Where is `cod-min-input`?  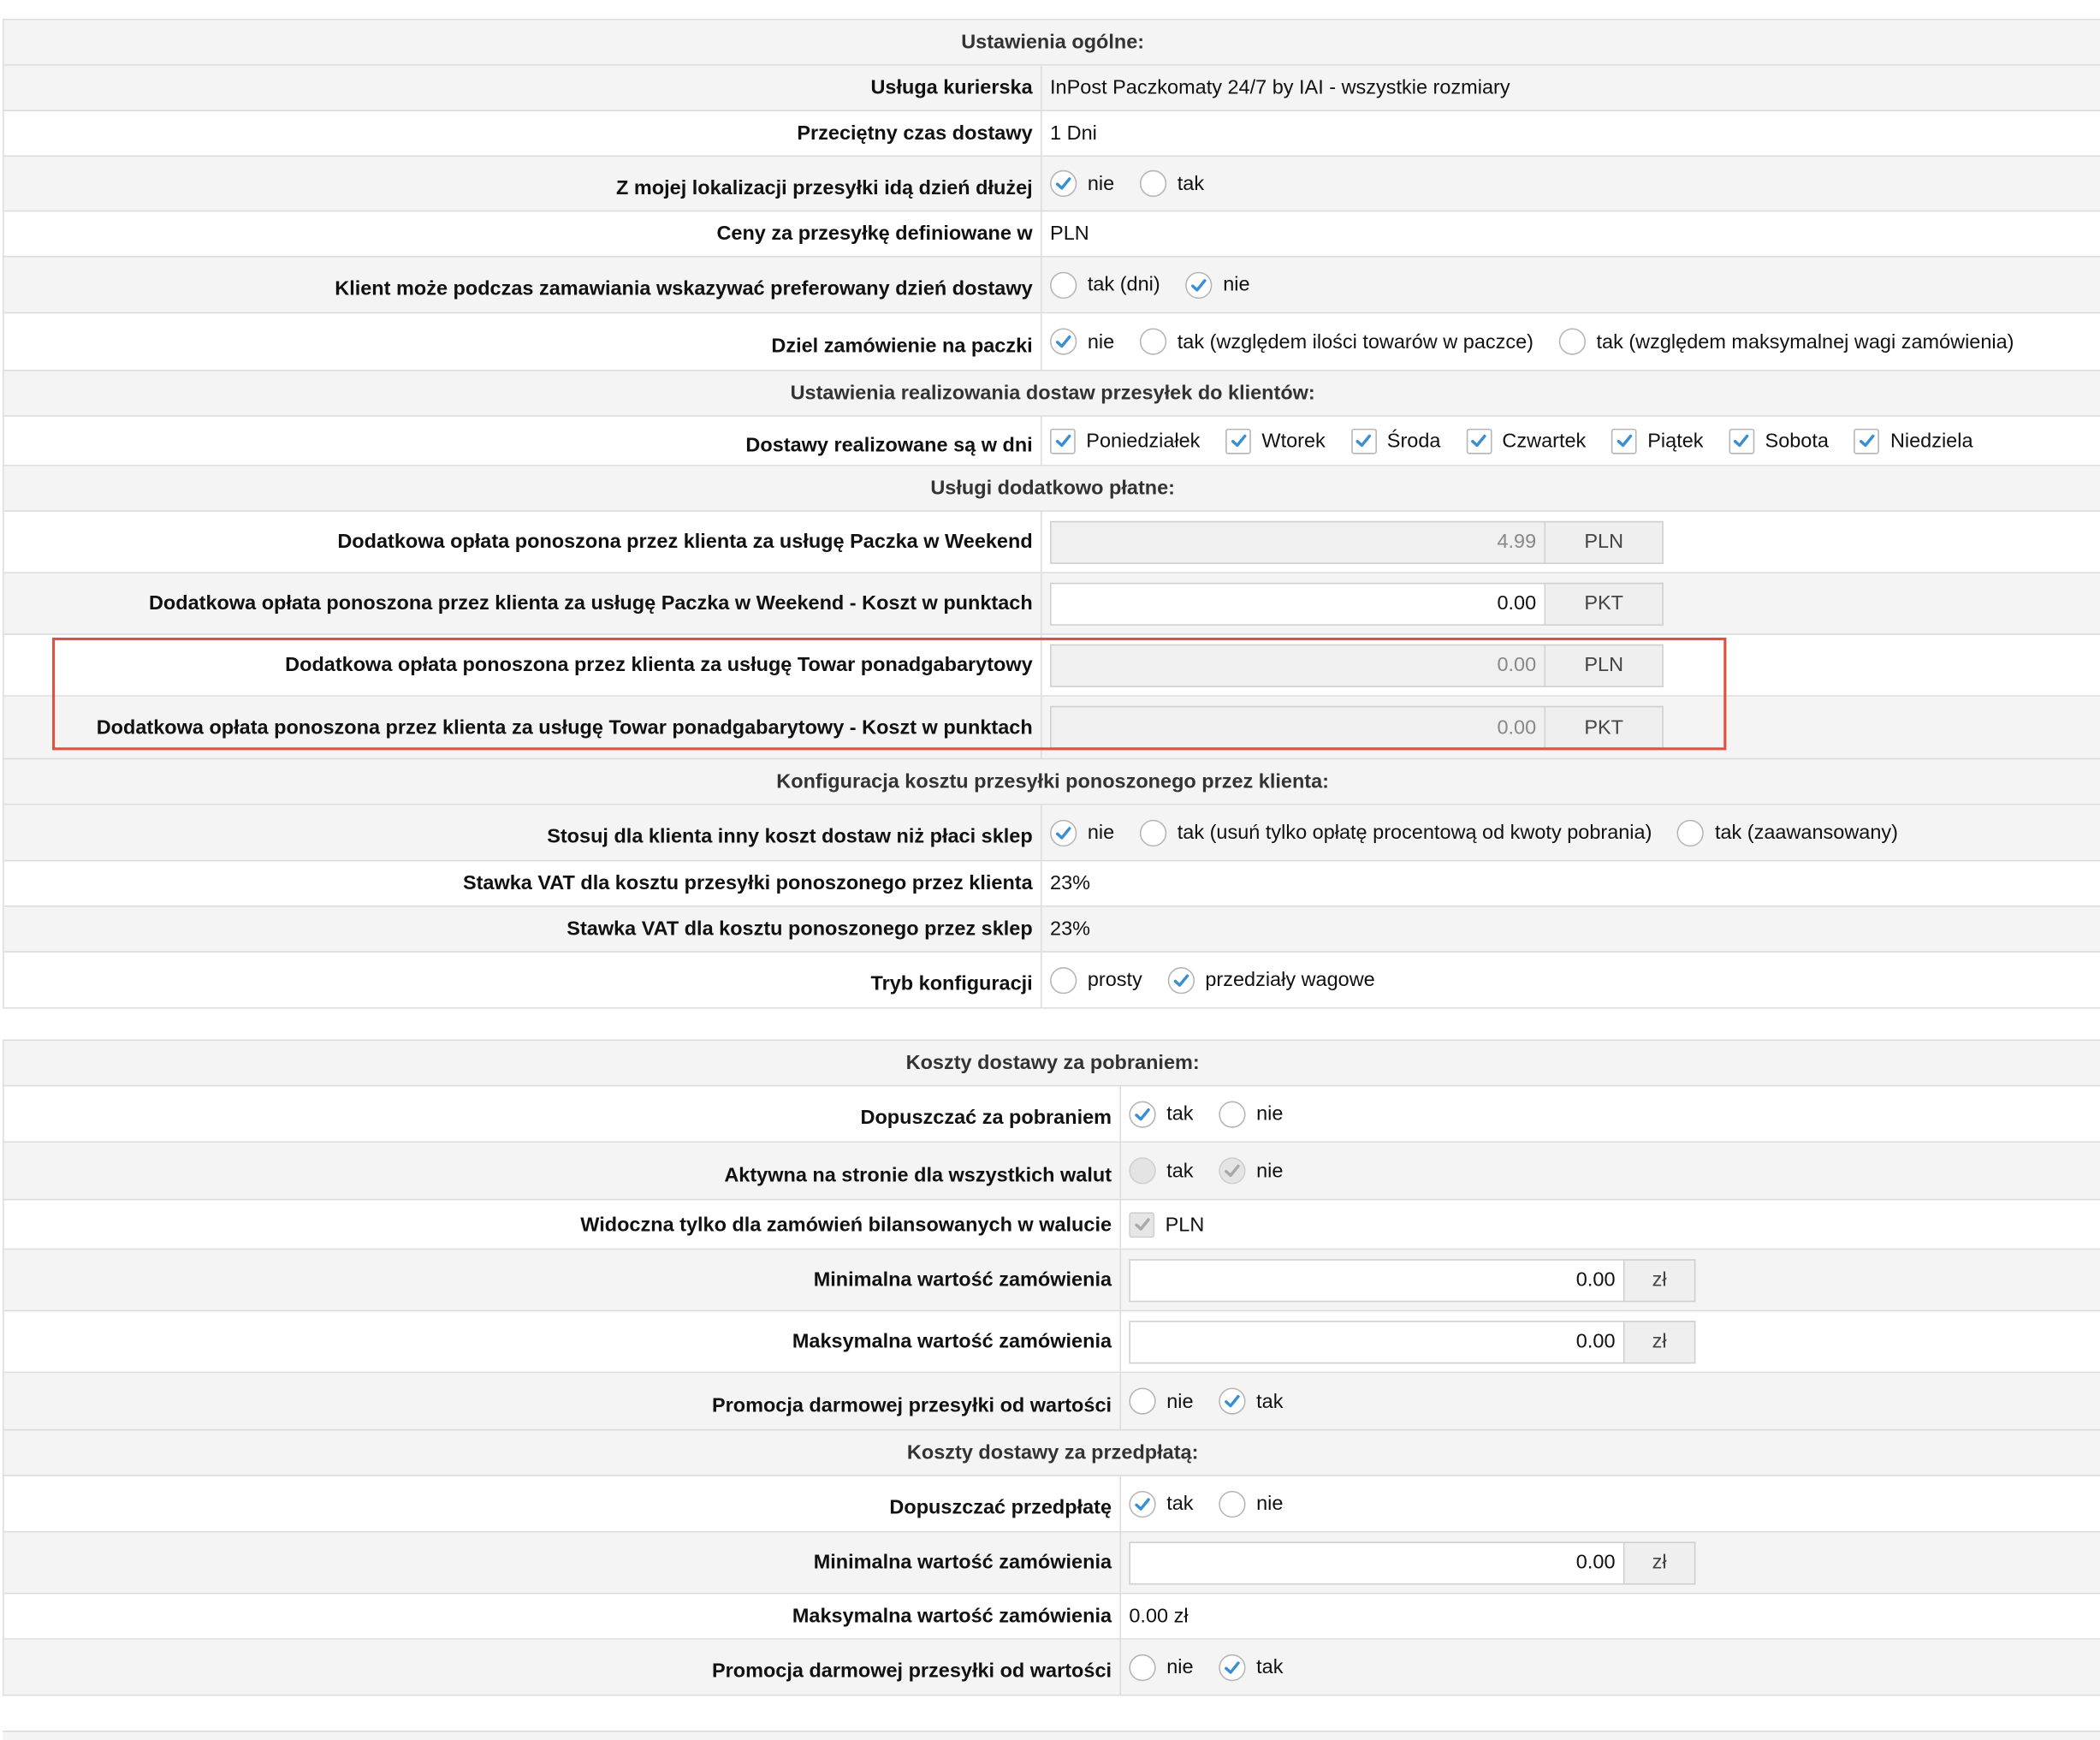 cod-min-input is located at coordinates (1377, 1280).